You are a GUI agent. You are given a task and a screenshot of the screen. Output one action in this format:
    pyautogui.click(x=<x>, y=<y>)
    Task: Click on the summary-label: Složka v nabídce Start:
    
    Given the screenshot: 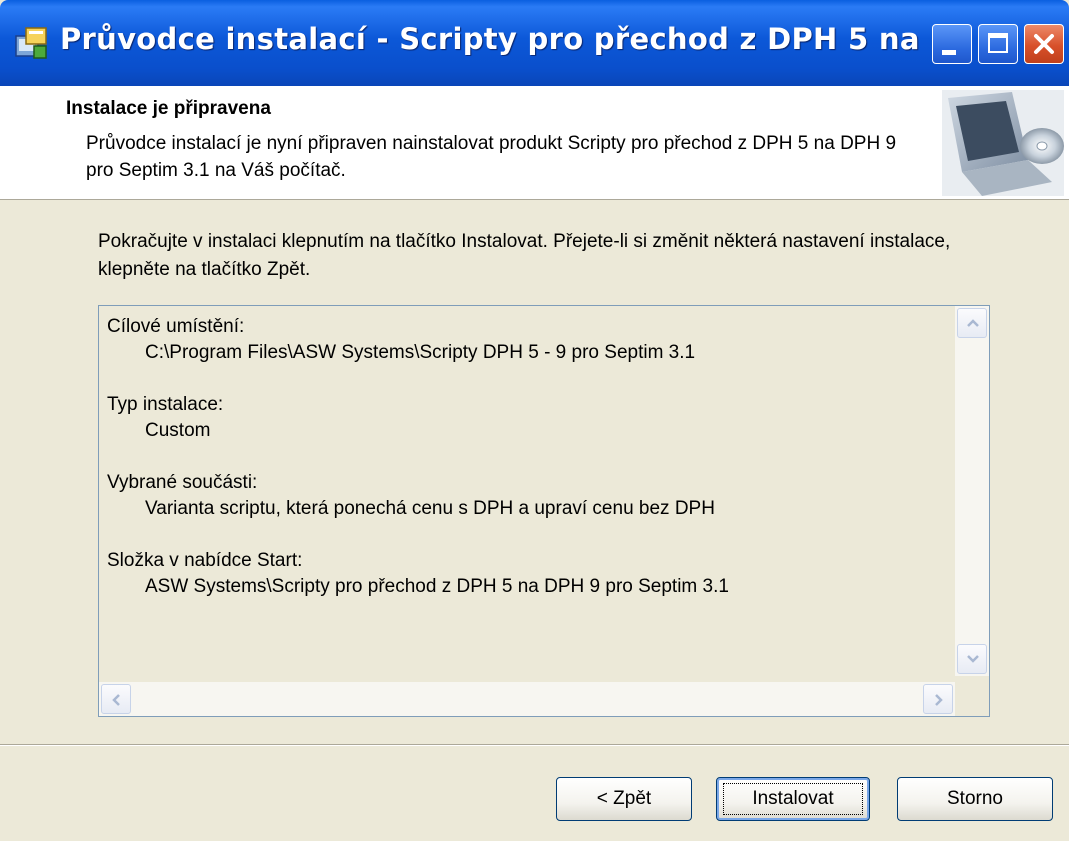 What is the action you would take?
    pyautogui.click(x=205, y=560)
    